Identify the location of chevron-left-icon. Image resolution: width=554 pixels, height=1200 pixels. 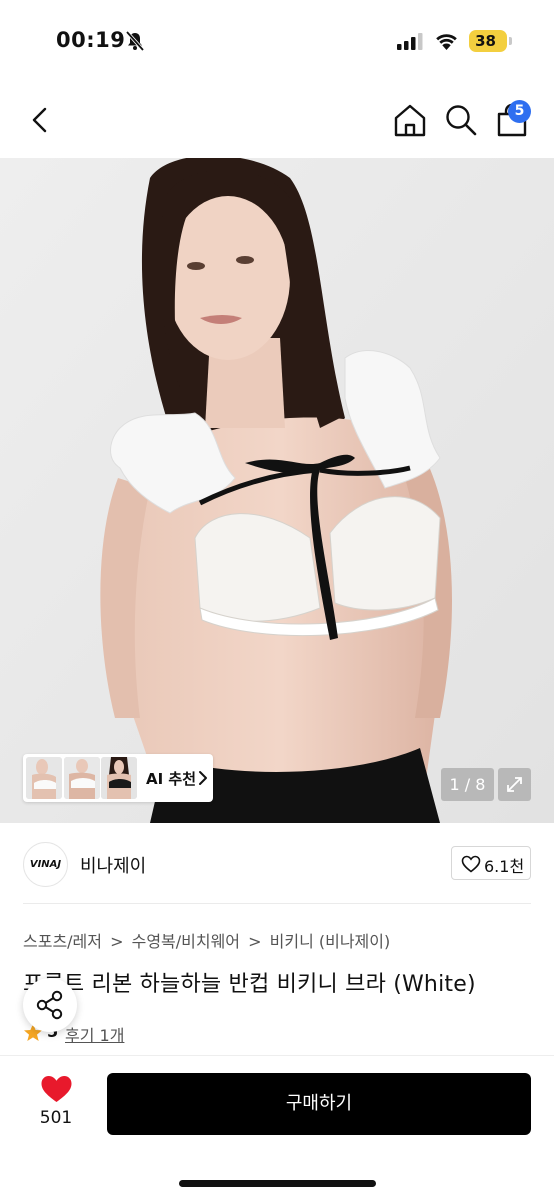
(39, 120).